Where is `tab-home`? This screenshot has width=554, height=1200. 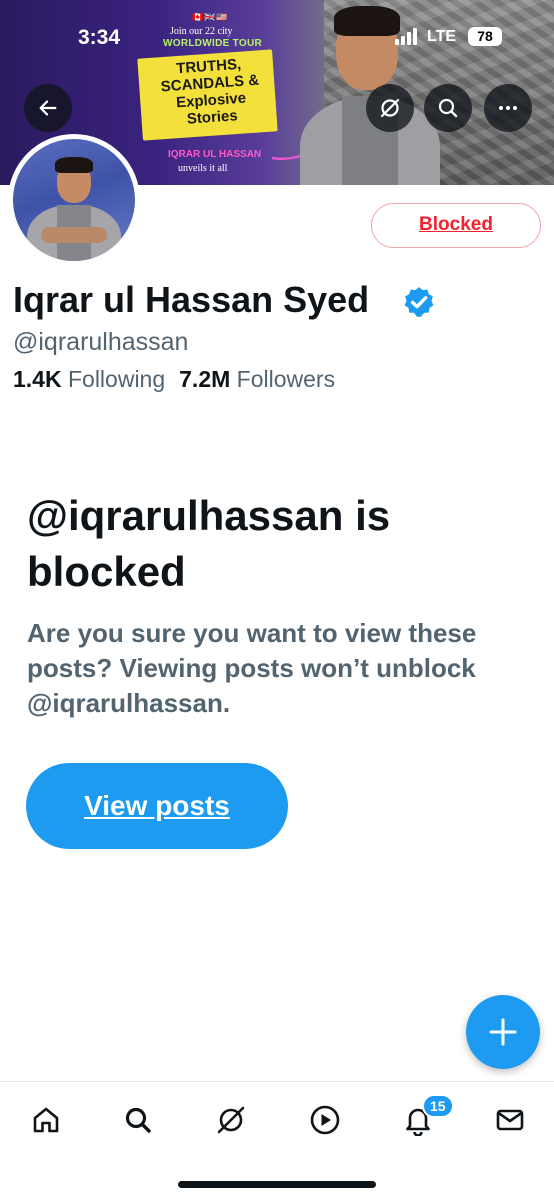 tab-home is located at coordinates (46, 1120).